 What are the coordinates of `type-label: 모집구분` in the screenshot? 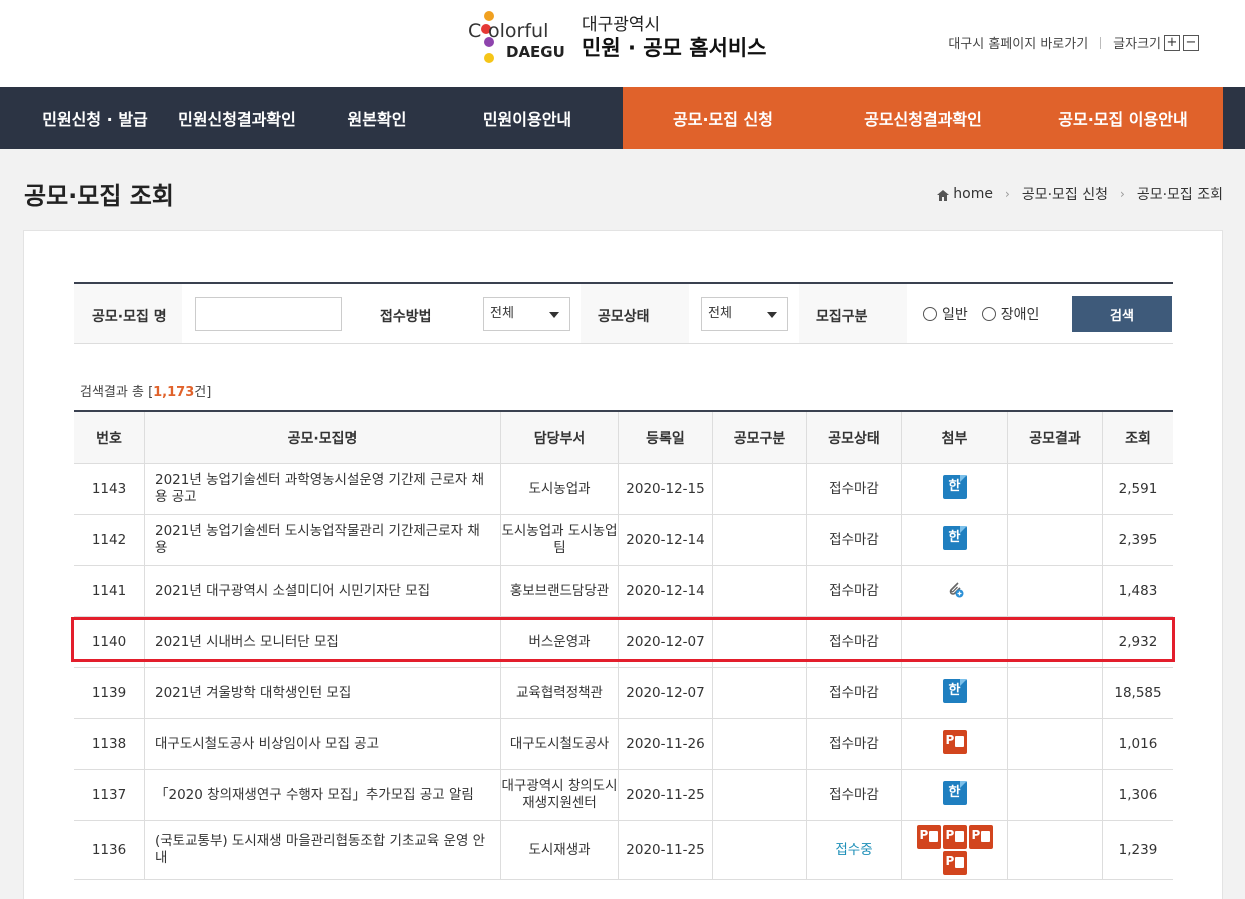 It's located at (842, 317).